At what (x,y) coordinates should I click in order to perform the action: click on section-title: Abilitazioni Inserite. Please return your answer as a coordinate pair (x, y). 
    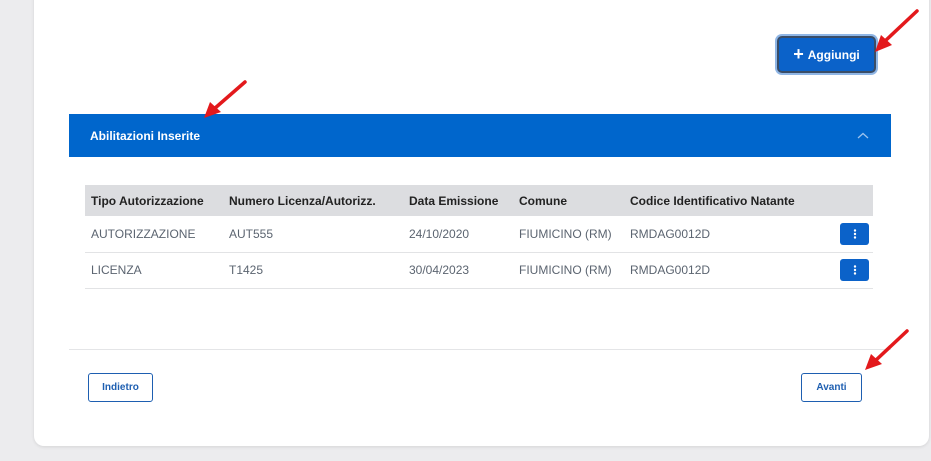
    Looking at the image, I should click on (145, 135).